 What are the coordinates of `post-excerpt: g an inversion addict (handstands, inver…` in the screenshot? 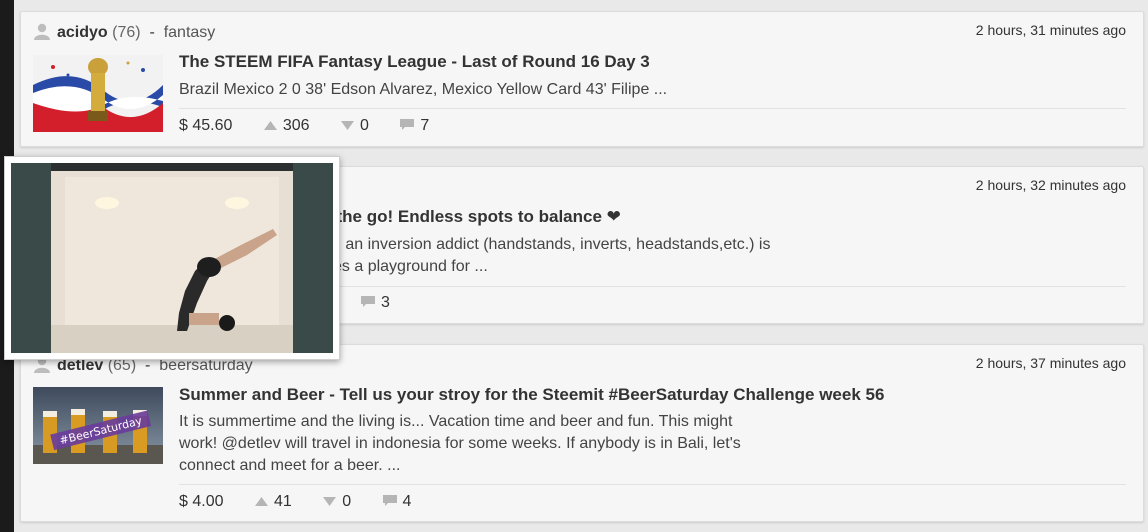 It's located at (632, 256).